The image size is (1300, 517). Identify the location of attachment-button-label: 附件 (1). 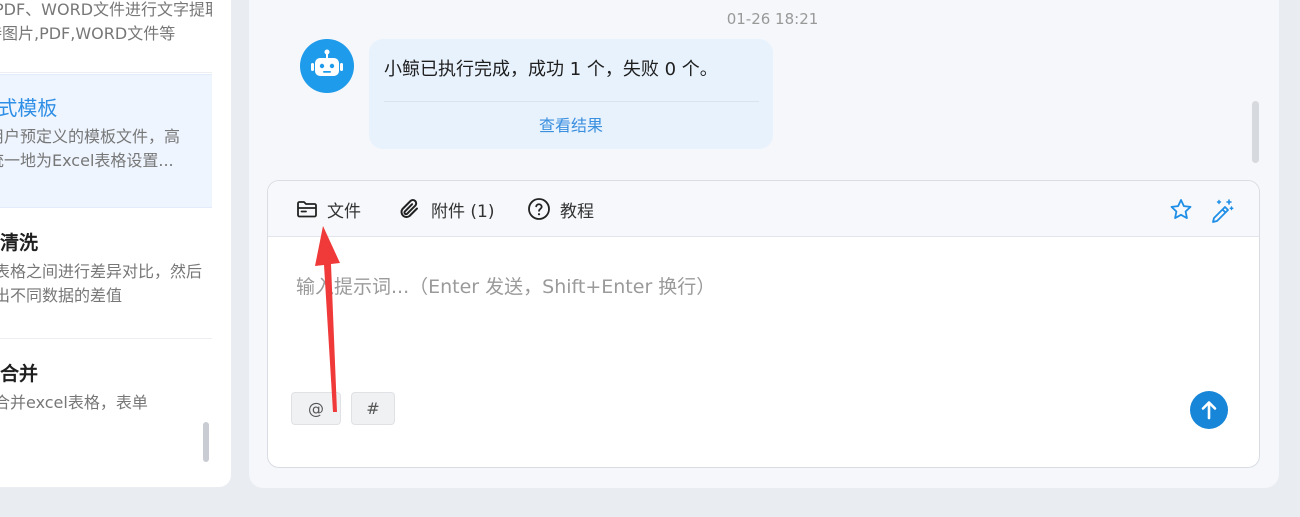
(463, 211).